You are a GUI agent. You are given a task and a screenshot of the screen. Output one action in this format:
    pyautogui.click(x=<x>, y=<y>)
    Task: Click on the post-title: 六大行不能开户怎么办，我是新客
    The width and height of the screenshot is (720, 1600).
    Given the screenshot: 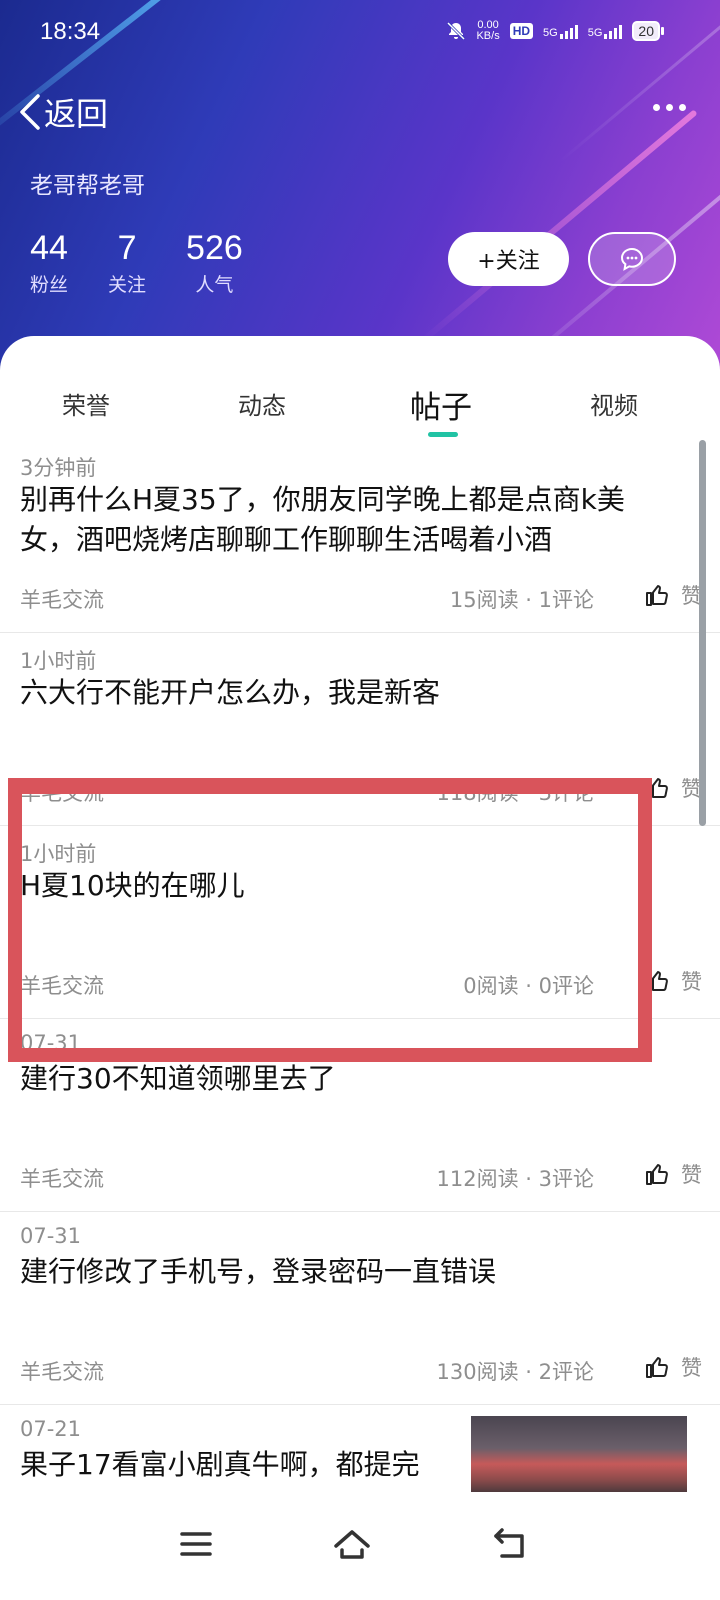 What is the action you would take?
    pyautogui.click(x=350, y=693)
    